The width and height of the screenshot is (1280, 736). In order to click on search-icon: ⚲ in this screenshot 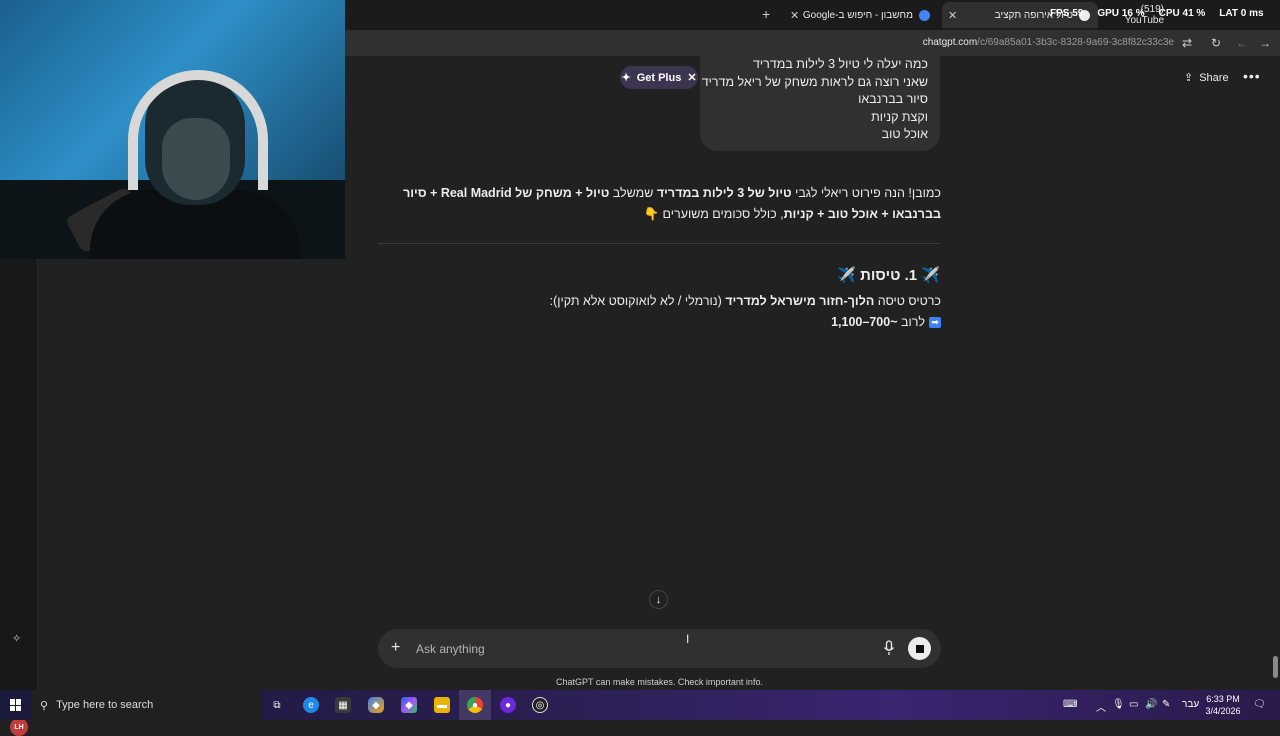, I will do `click(44, 705)`.